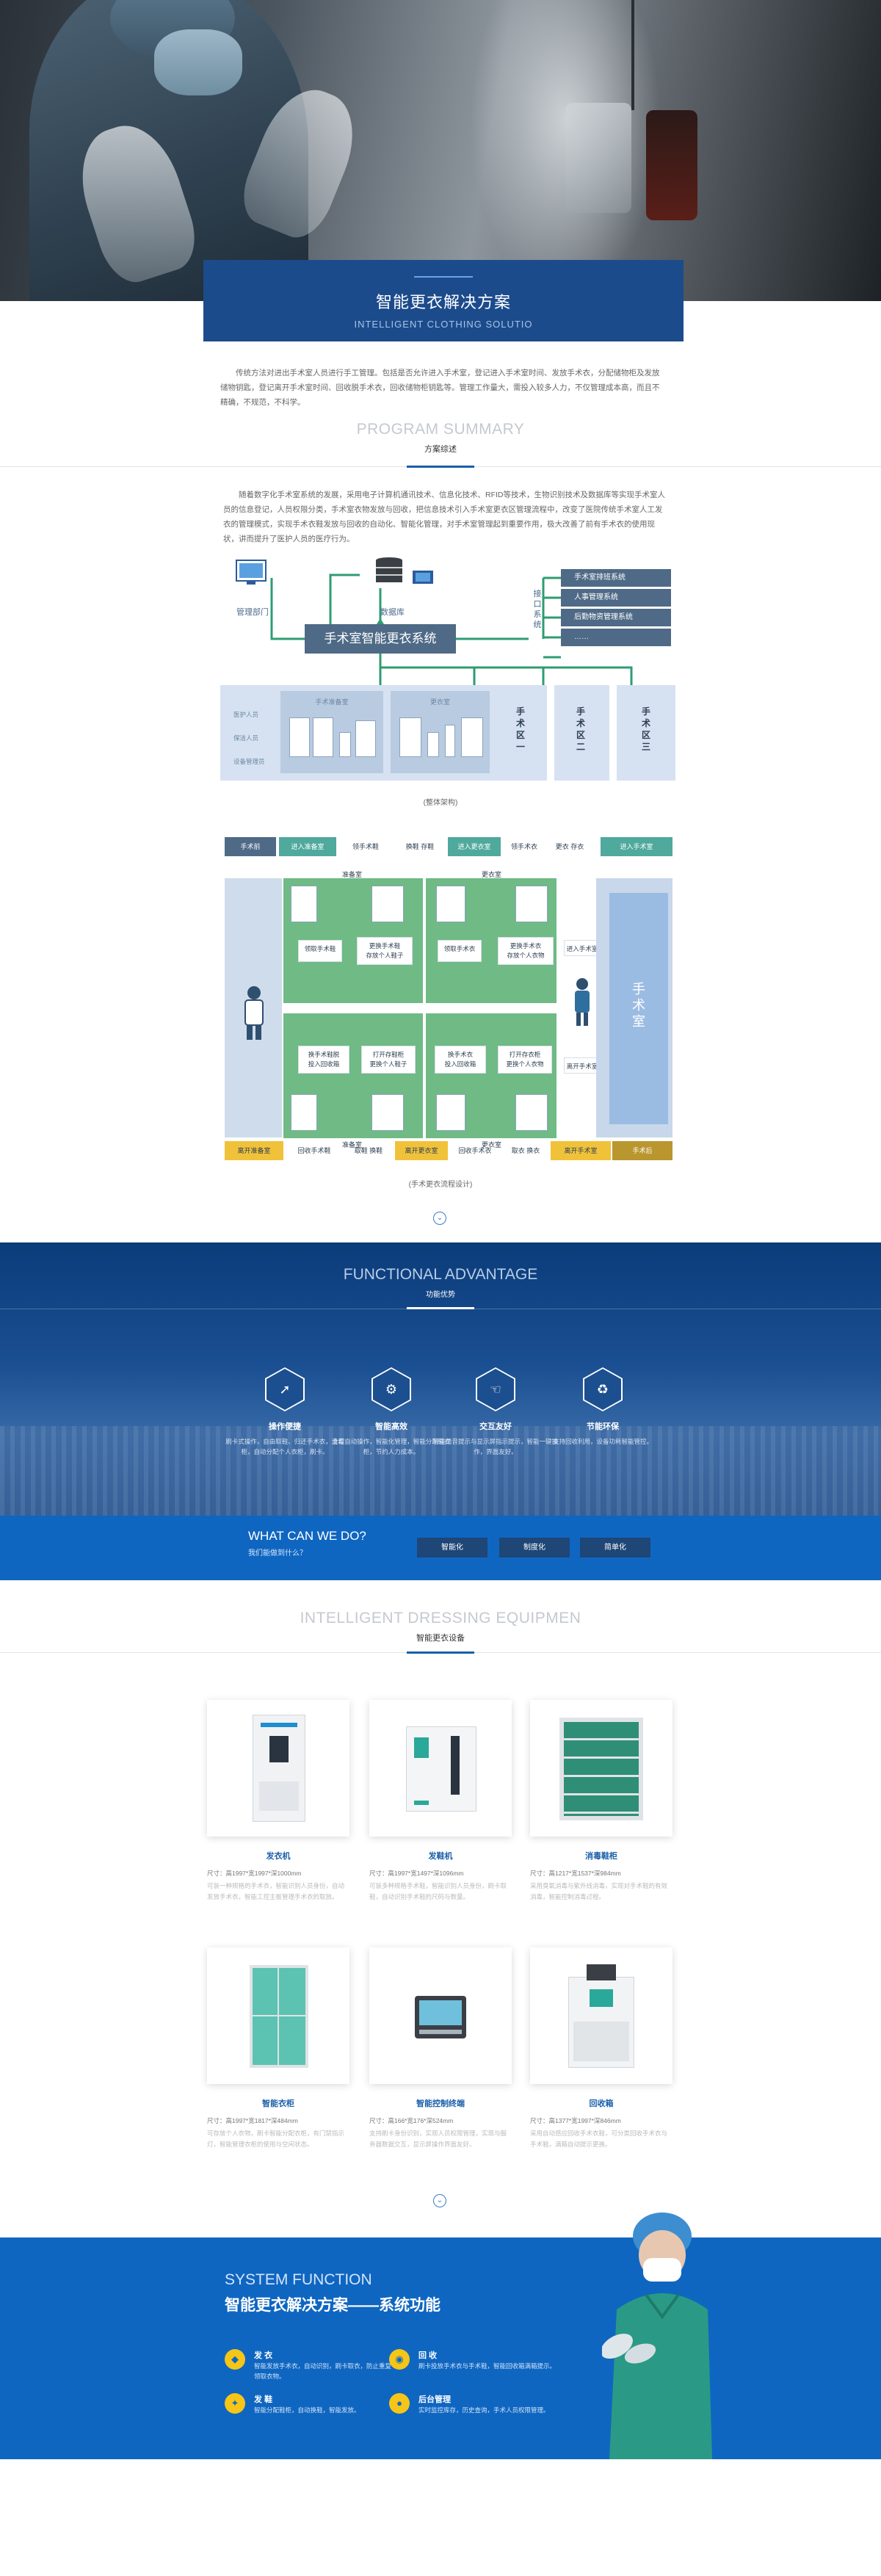  What do you see at coordinates (434, 2399) in the screenshot?
I see `function-title: 后台管理` at bounding box center [434, 2399].